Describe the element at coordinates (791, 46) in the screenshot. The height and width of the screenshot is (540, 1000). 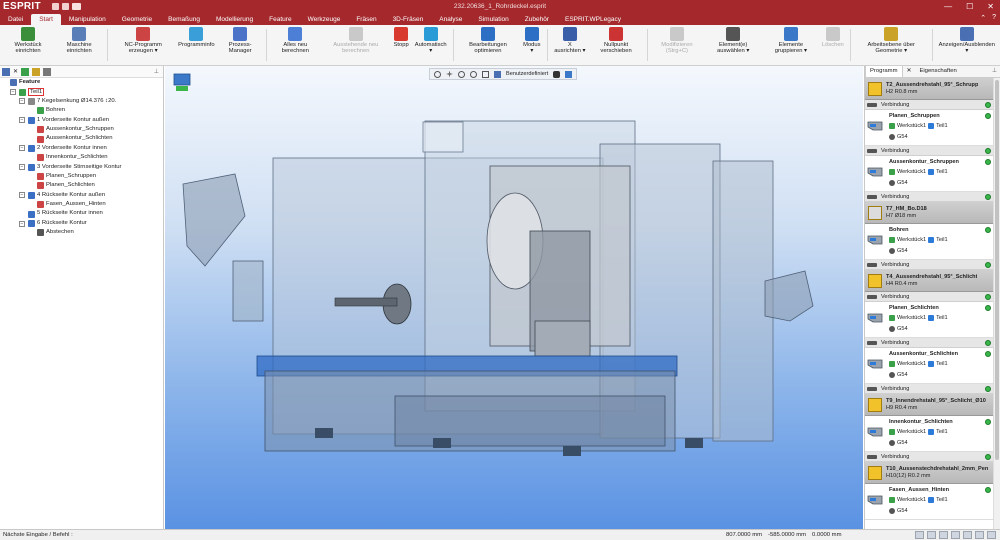
I see `elemente-gruppieren-button: Elemente gruppieren ▾` at that location.